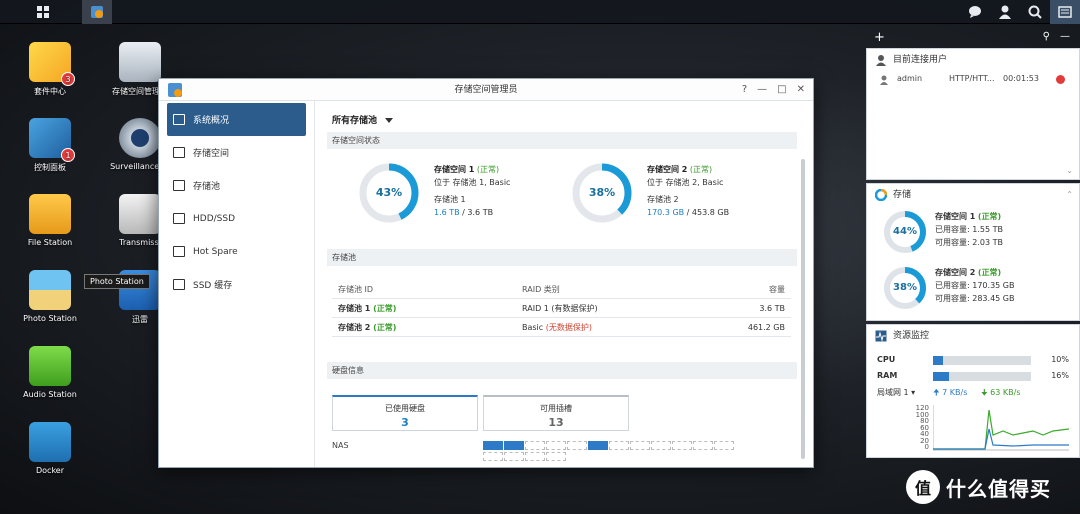  I want to click on scrollbar, so click(803, 309).